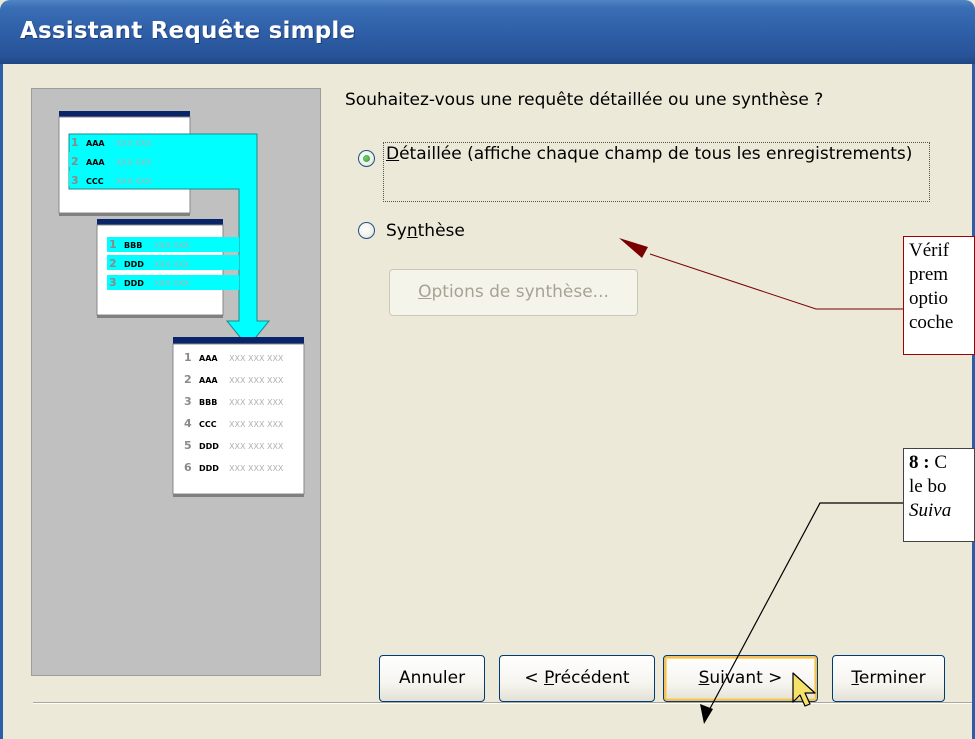 This screenshot has height=739, width=975. I want to click on row-number: 4, so click(188, 423).